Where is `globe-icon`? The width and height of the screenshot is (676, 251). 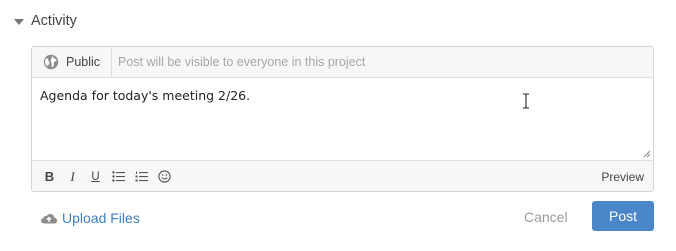
globe-icon is located at coordinates (51, 62).